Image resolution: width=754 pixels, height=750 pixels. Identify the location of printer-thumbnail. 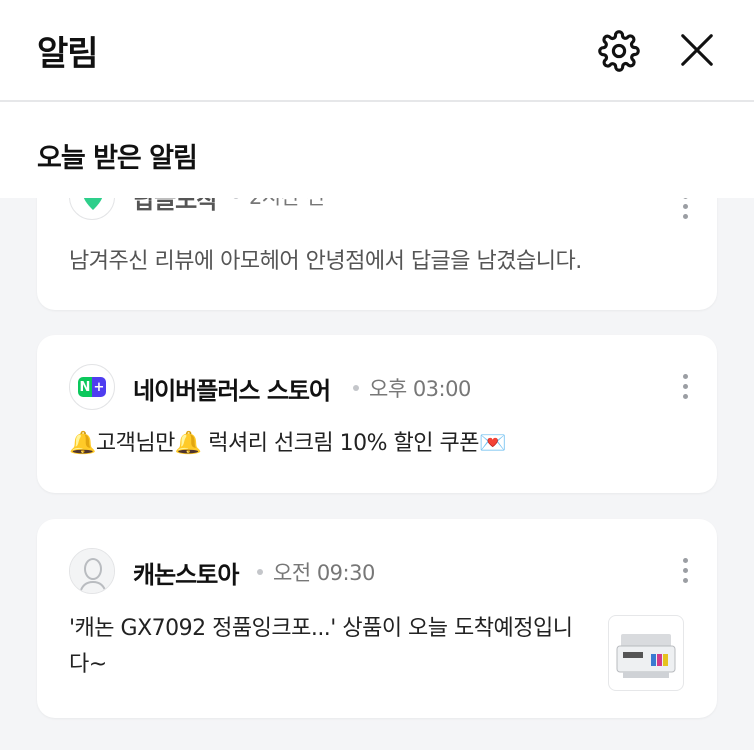
(646, 653).